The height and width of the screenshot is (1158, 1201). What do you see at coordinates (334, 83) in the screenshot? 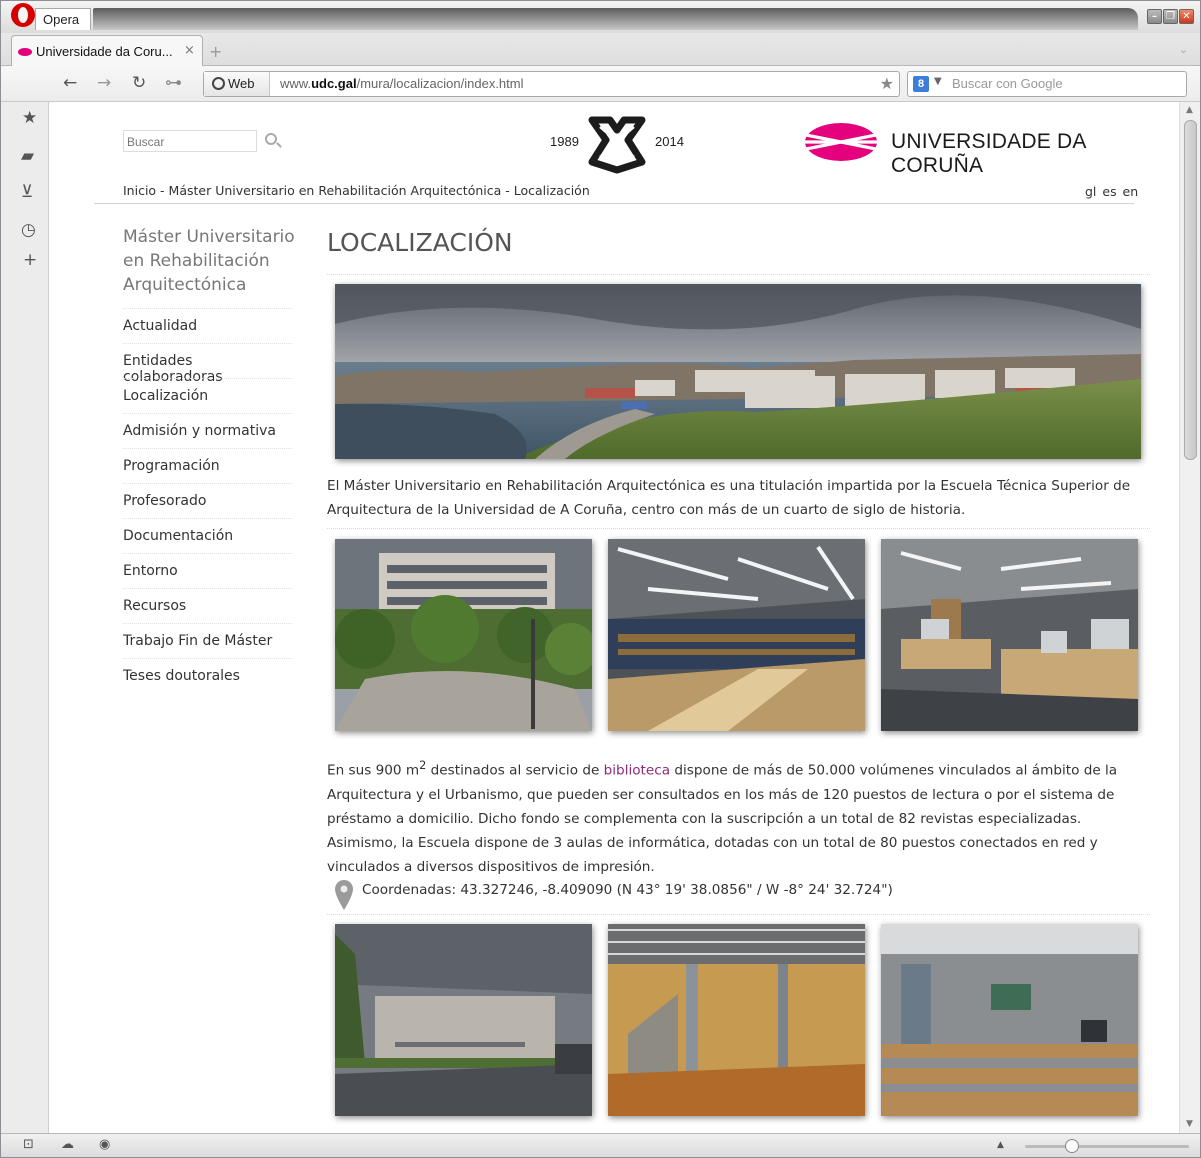
I see `url-domain: udc.gal` at bounding box center [334, 83].